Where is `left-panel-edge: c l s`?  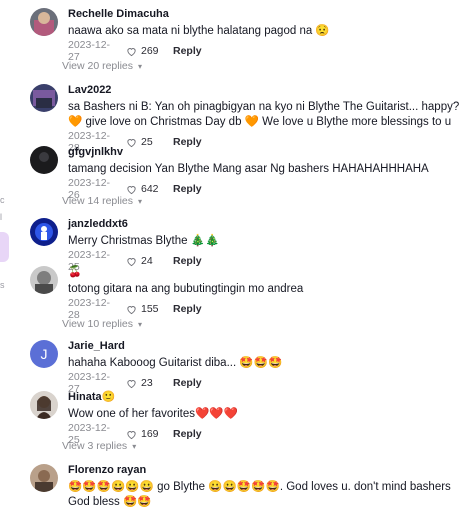
left-panel-edge: c l s is located at coordinates (7, 252).